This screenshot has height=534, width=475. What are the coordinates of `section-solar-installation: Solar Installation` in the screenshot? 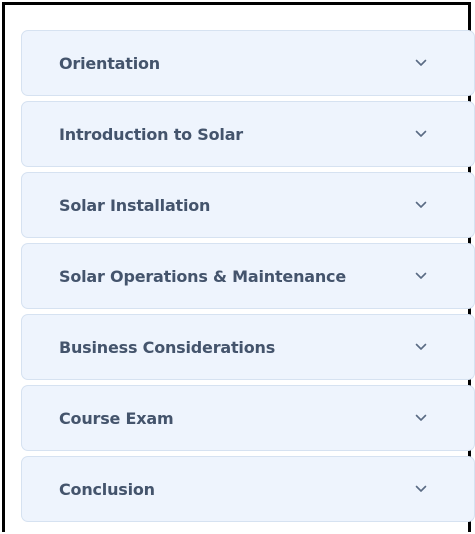 It's located at (248, 205).